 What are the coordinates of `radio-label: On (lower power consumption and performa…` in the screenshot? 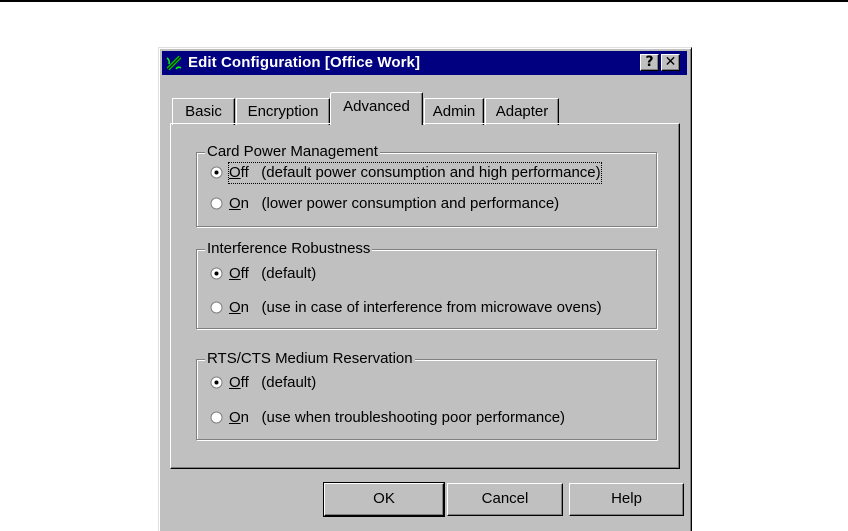 It's located at (394, 203).